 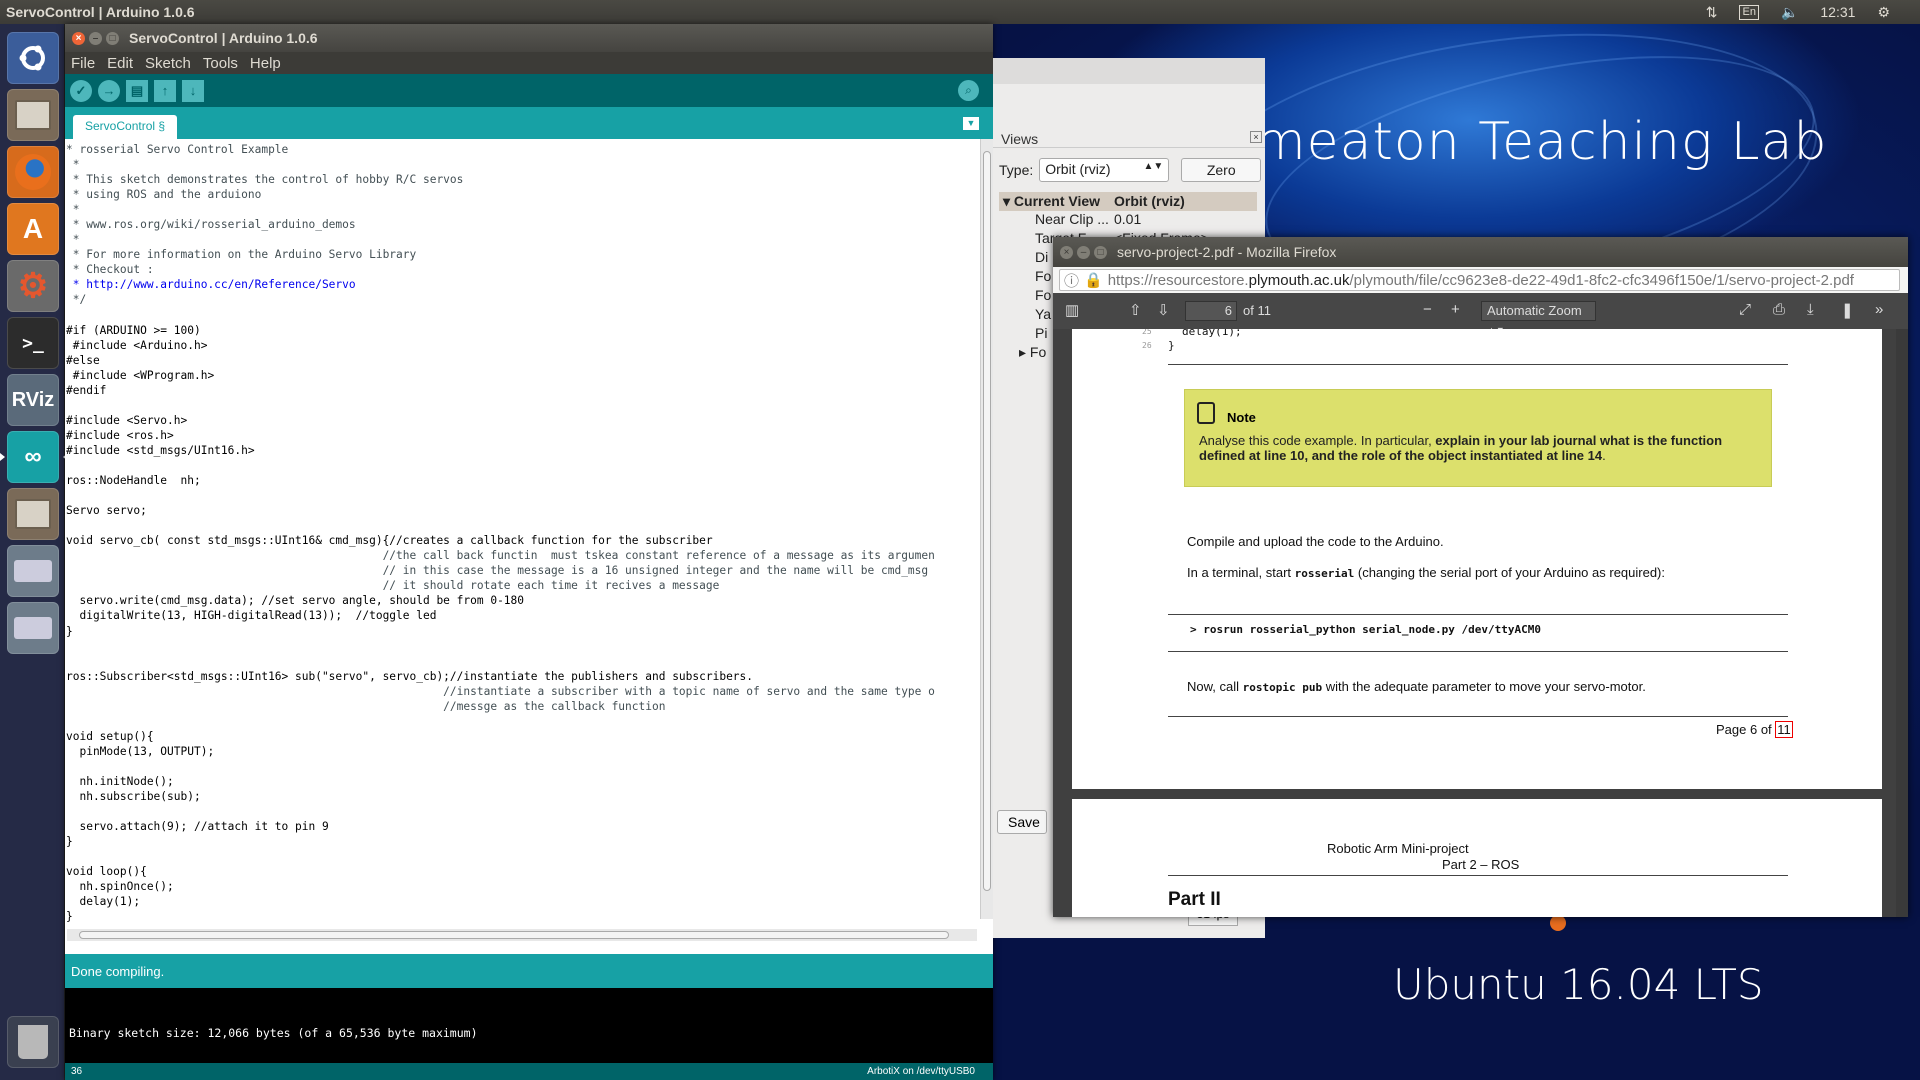 What do you see at coordinates (140, 751) in the screenshot?
I see `code-line: pinMode(13, OUTPUT);` at bounding box center [140, 751].